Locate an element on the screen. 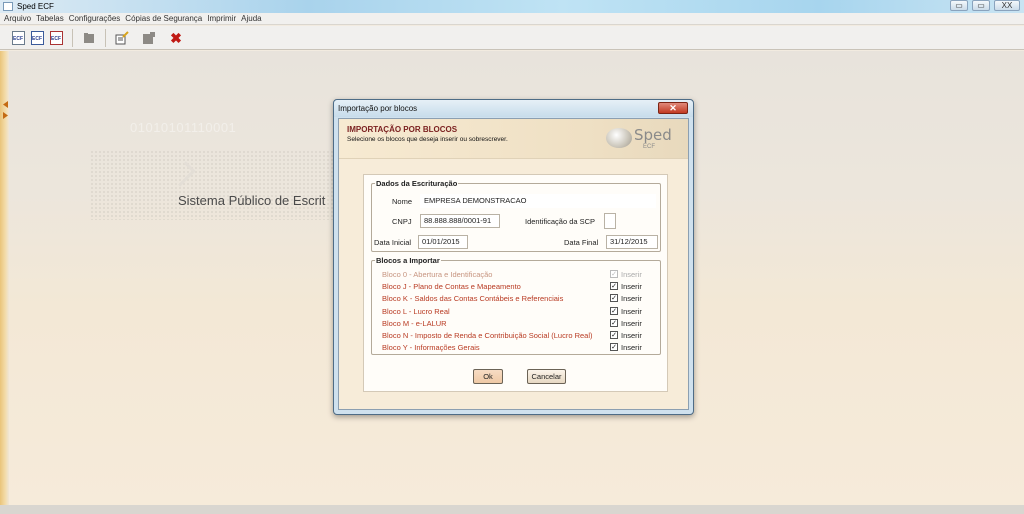  sped-logo: Sped ECF is located at coordinates (641, 139).